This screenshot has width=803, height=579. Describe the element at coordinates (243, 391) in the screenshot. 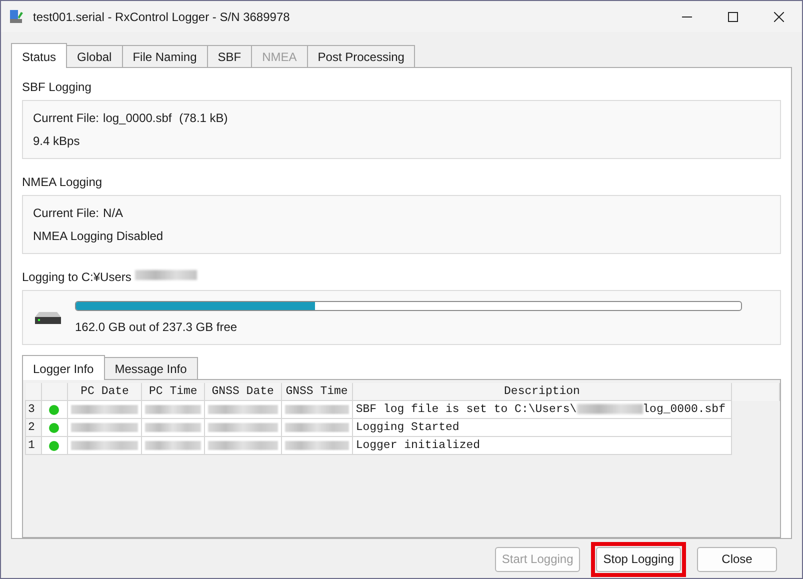

I see `column-header: GNSS Date` at that location.